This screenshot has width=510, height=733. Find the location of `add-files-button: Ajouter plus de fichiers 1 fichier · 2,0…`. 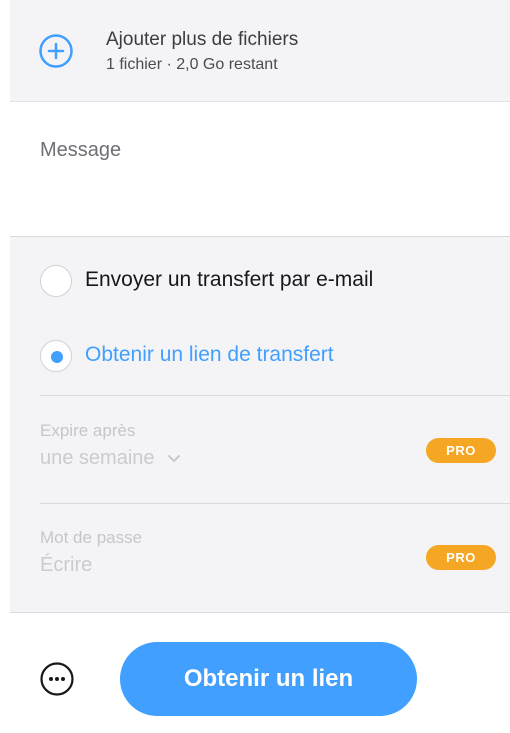

add-files-button: Ajouter plus de fichiers 1 fichier · 2,0… is located at coordinates (260, 51).